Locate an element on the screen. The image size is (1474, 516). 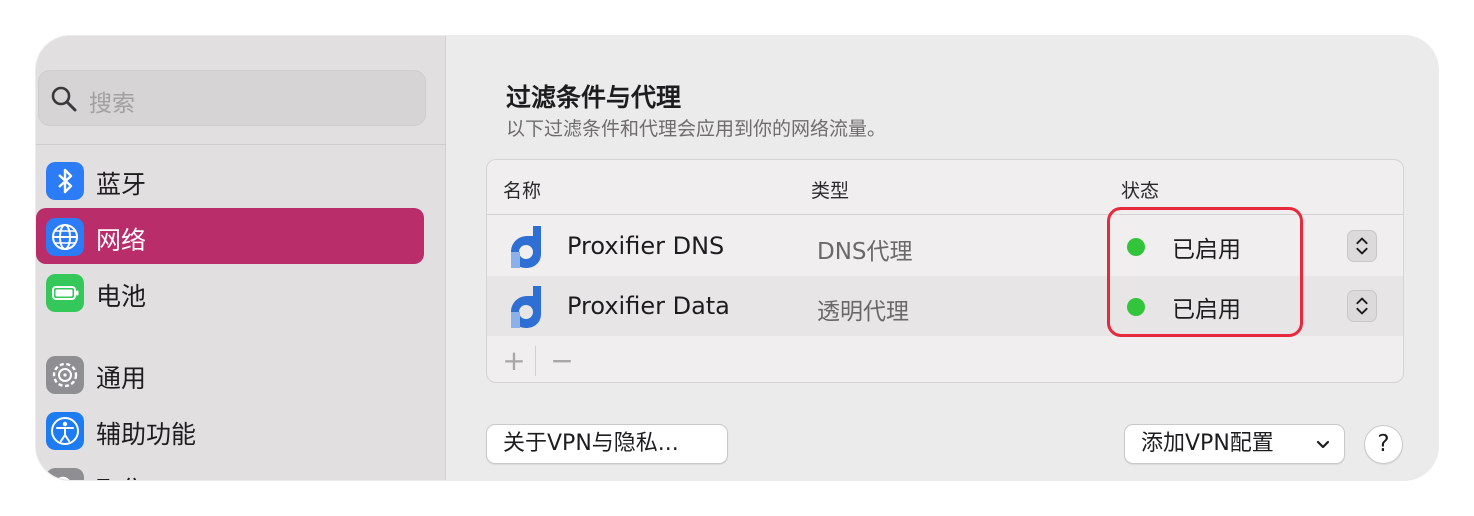
bluetooth-icon is located at coordinates (65, 181).